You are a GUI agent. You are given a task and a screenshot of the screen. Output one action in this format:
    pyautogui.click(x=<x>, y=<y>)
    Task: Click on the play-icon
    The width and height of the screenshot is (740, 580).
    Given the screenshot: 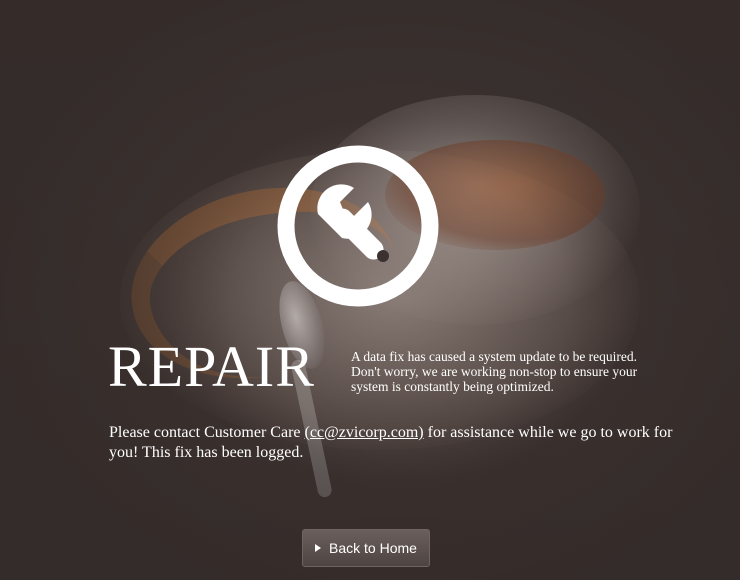 What is the action you would take?
    pyautogui.click(x=318, y=548)
    